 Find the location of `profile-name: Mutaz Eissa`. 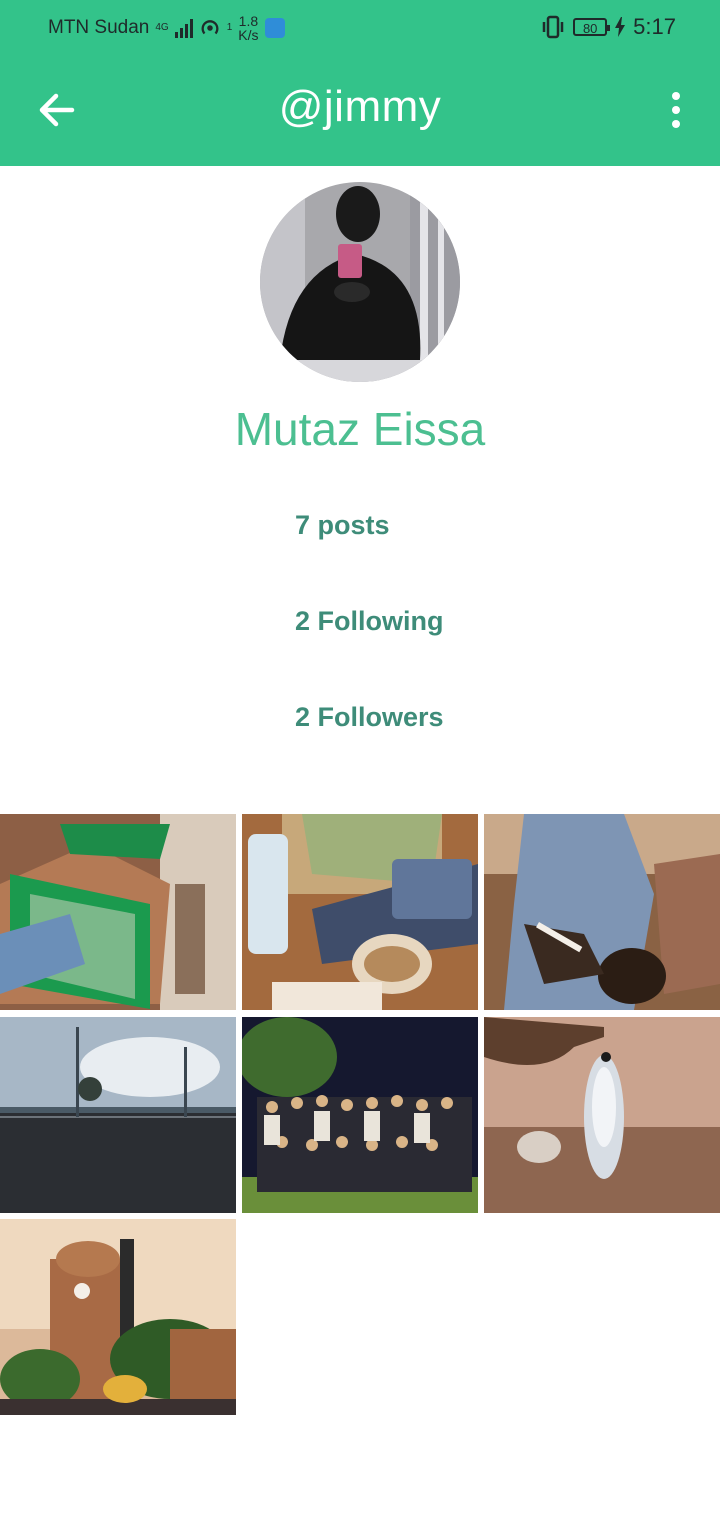

profile-name: Mutaz Eissa is located at coordinates (360, 429).